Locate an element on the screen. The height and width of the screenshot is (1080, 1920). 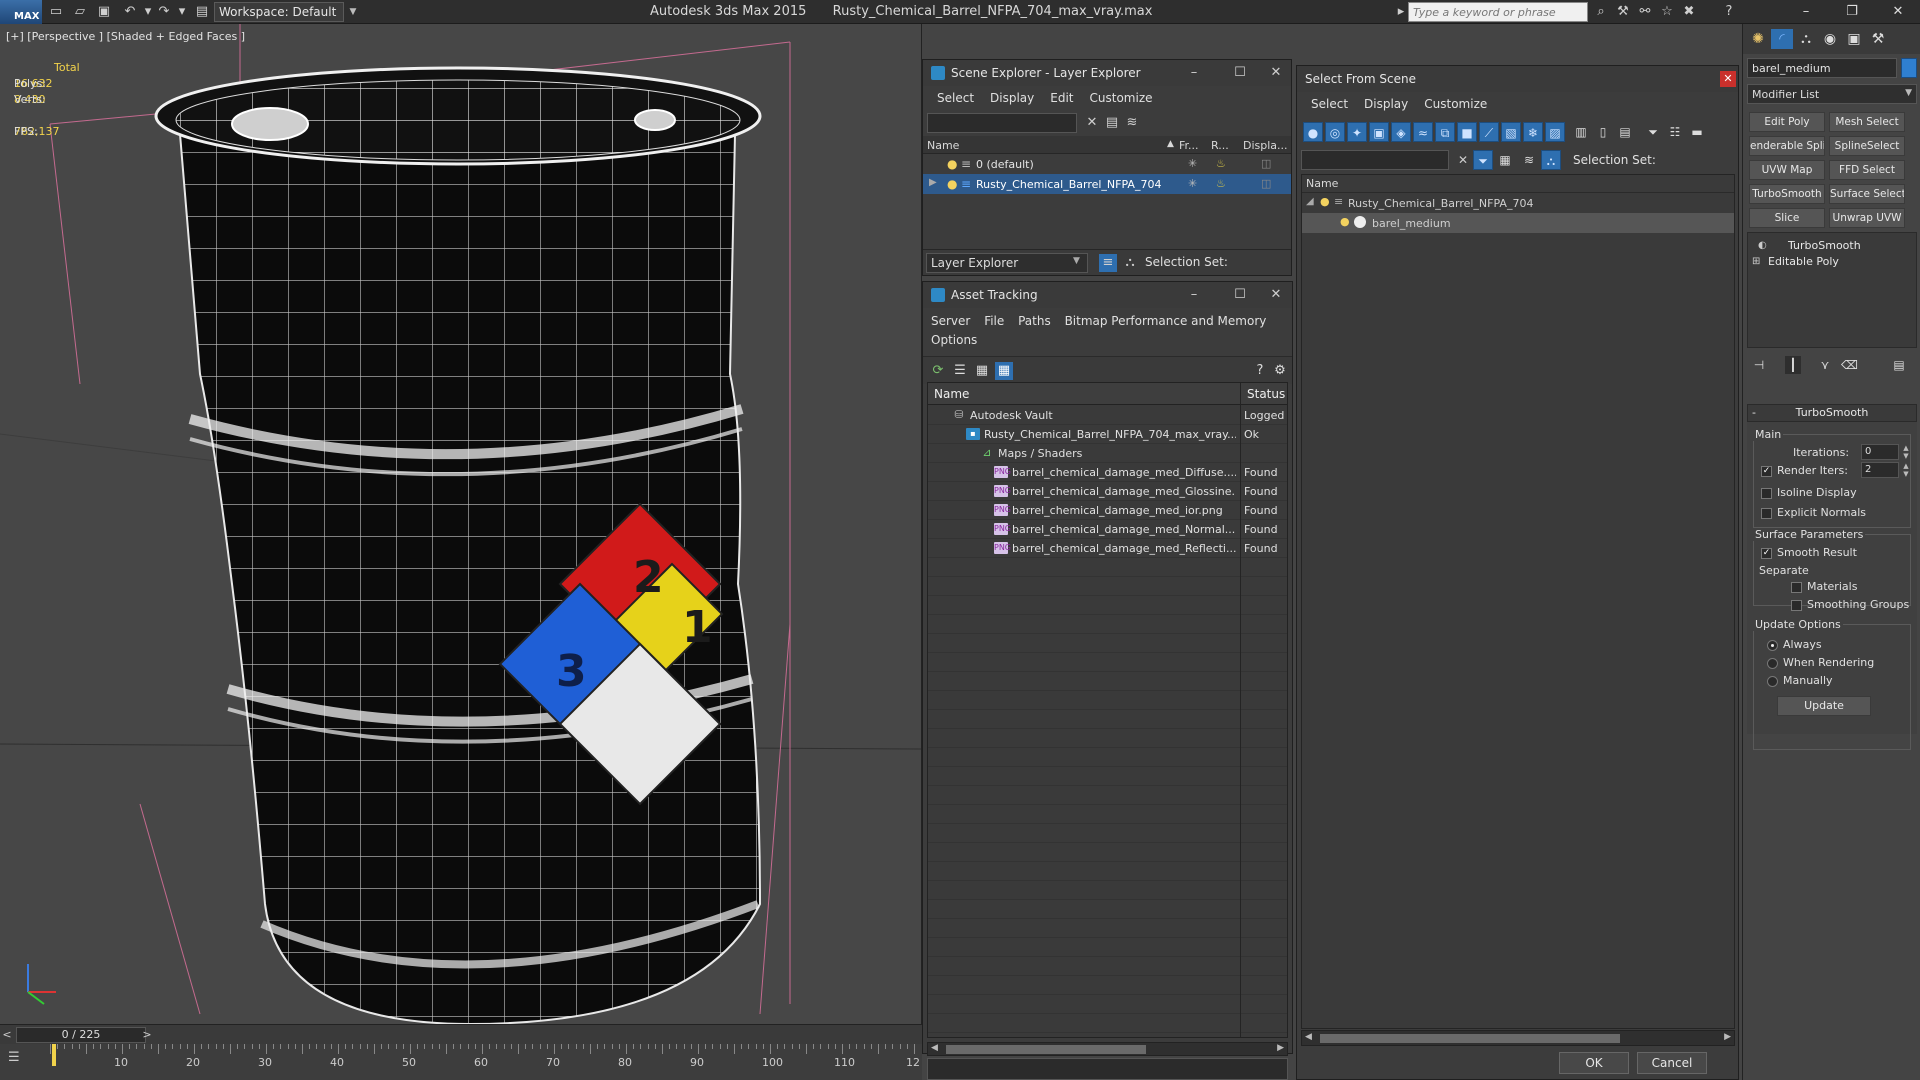
time-next-icon: > is located at coordinates (147, 1035).